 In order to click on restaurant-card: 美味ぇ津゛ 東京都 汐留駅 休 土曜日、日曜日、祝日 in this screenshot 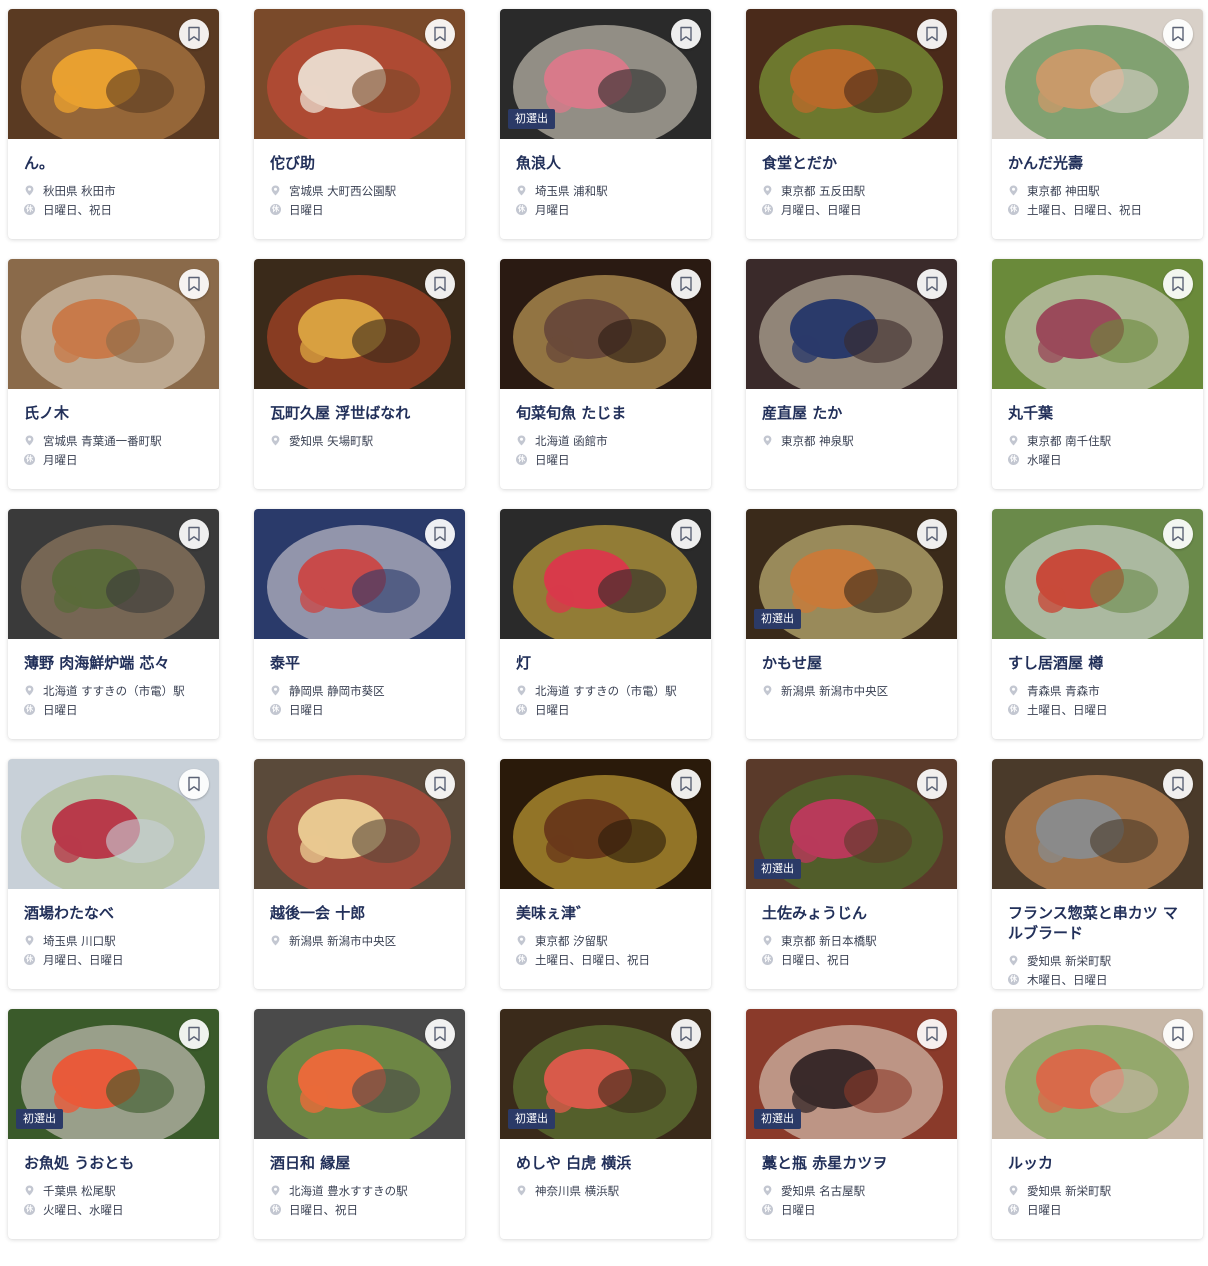, I will do `click(605, 874)`.